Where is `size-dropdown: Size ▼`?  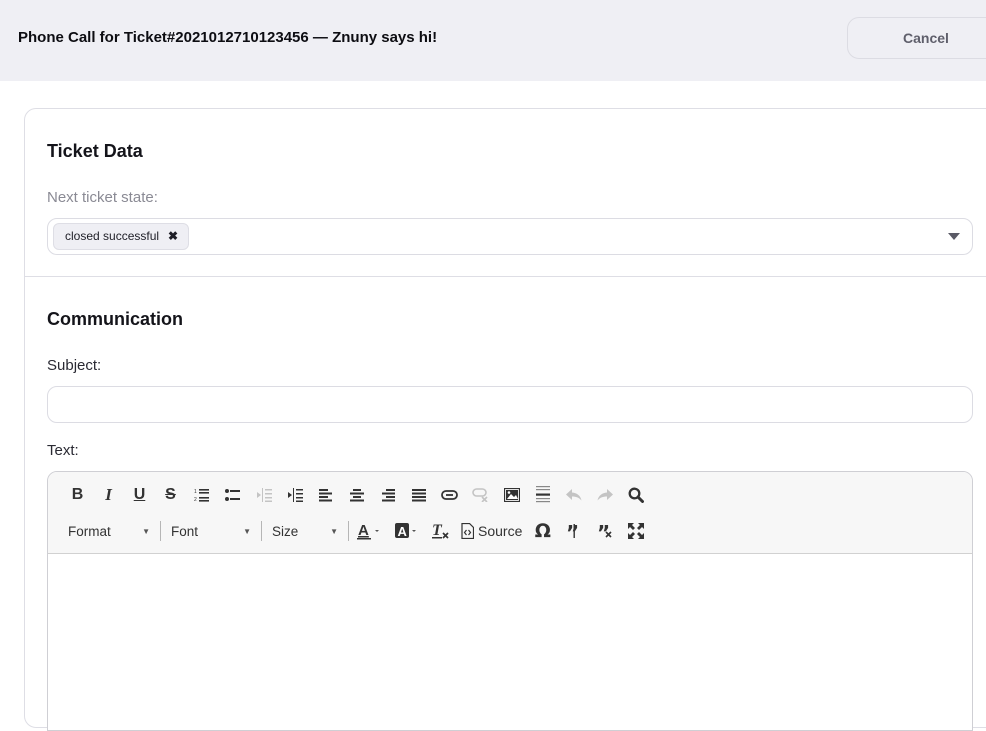
size-dropdown: Size ▼ is located at coordinates (305, 531).